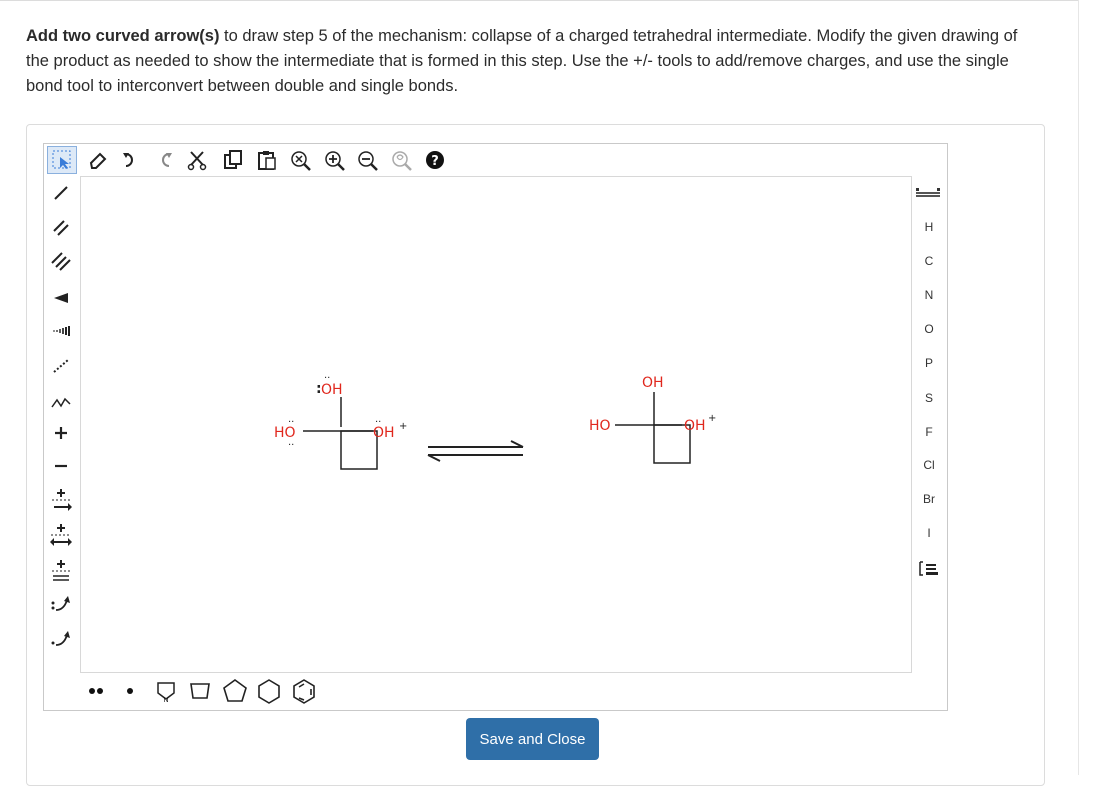 The width and height of the screenshot is (1104, 786). What do you see at coordinates (368, 160) in the screenshot?
I see `zoom-out-icon` at bounding box center [368, 160].